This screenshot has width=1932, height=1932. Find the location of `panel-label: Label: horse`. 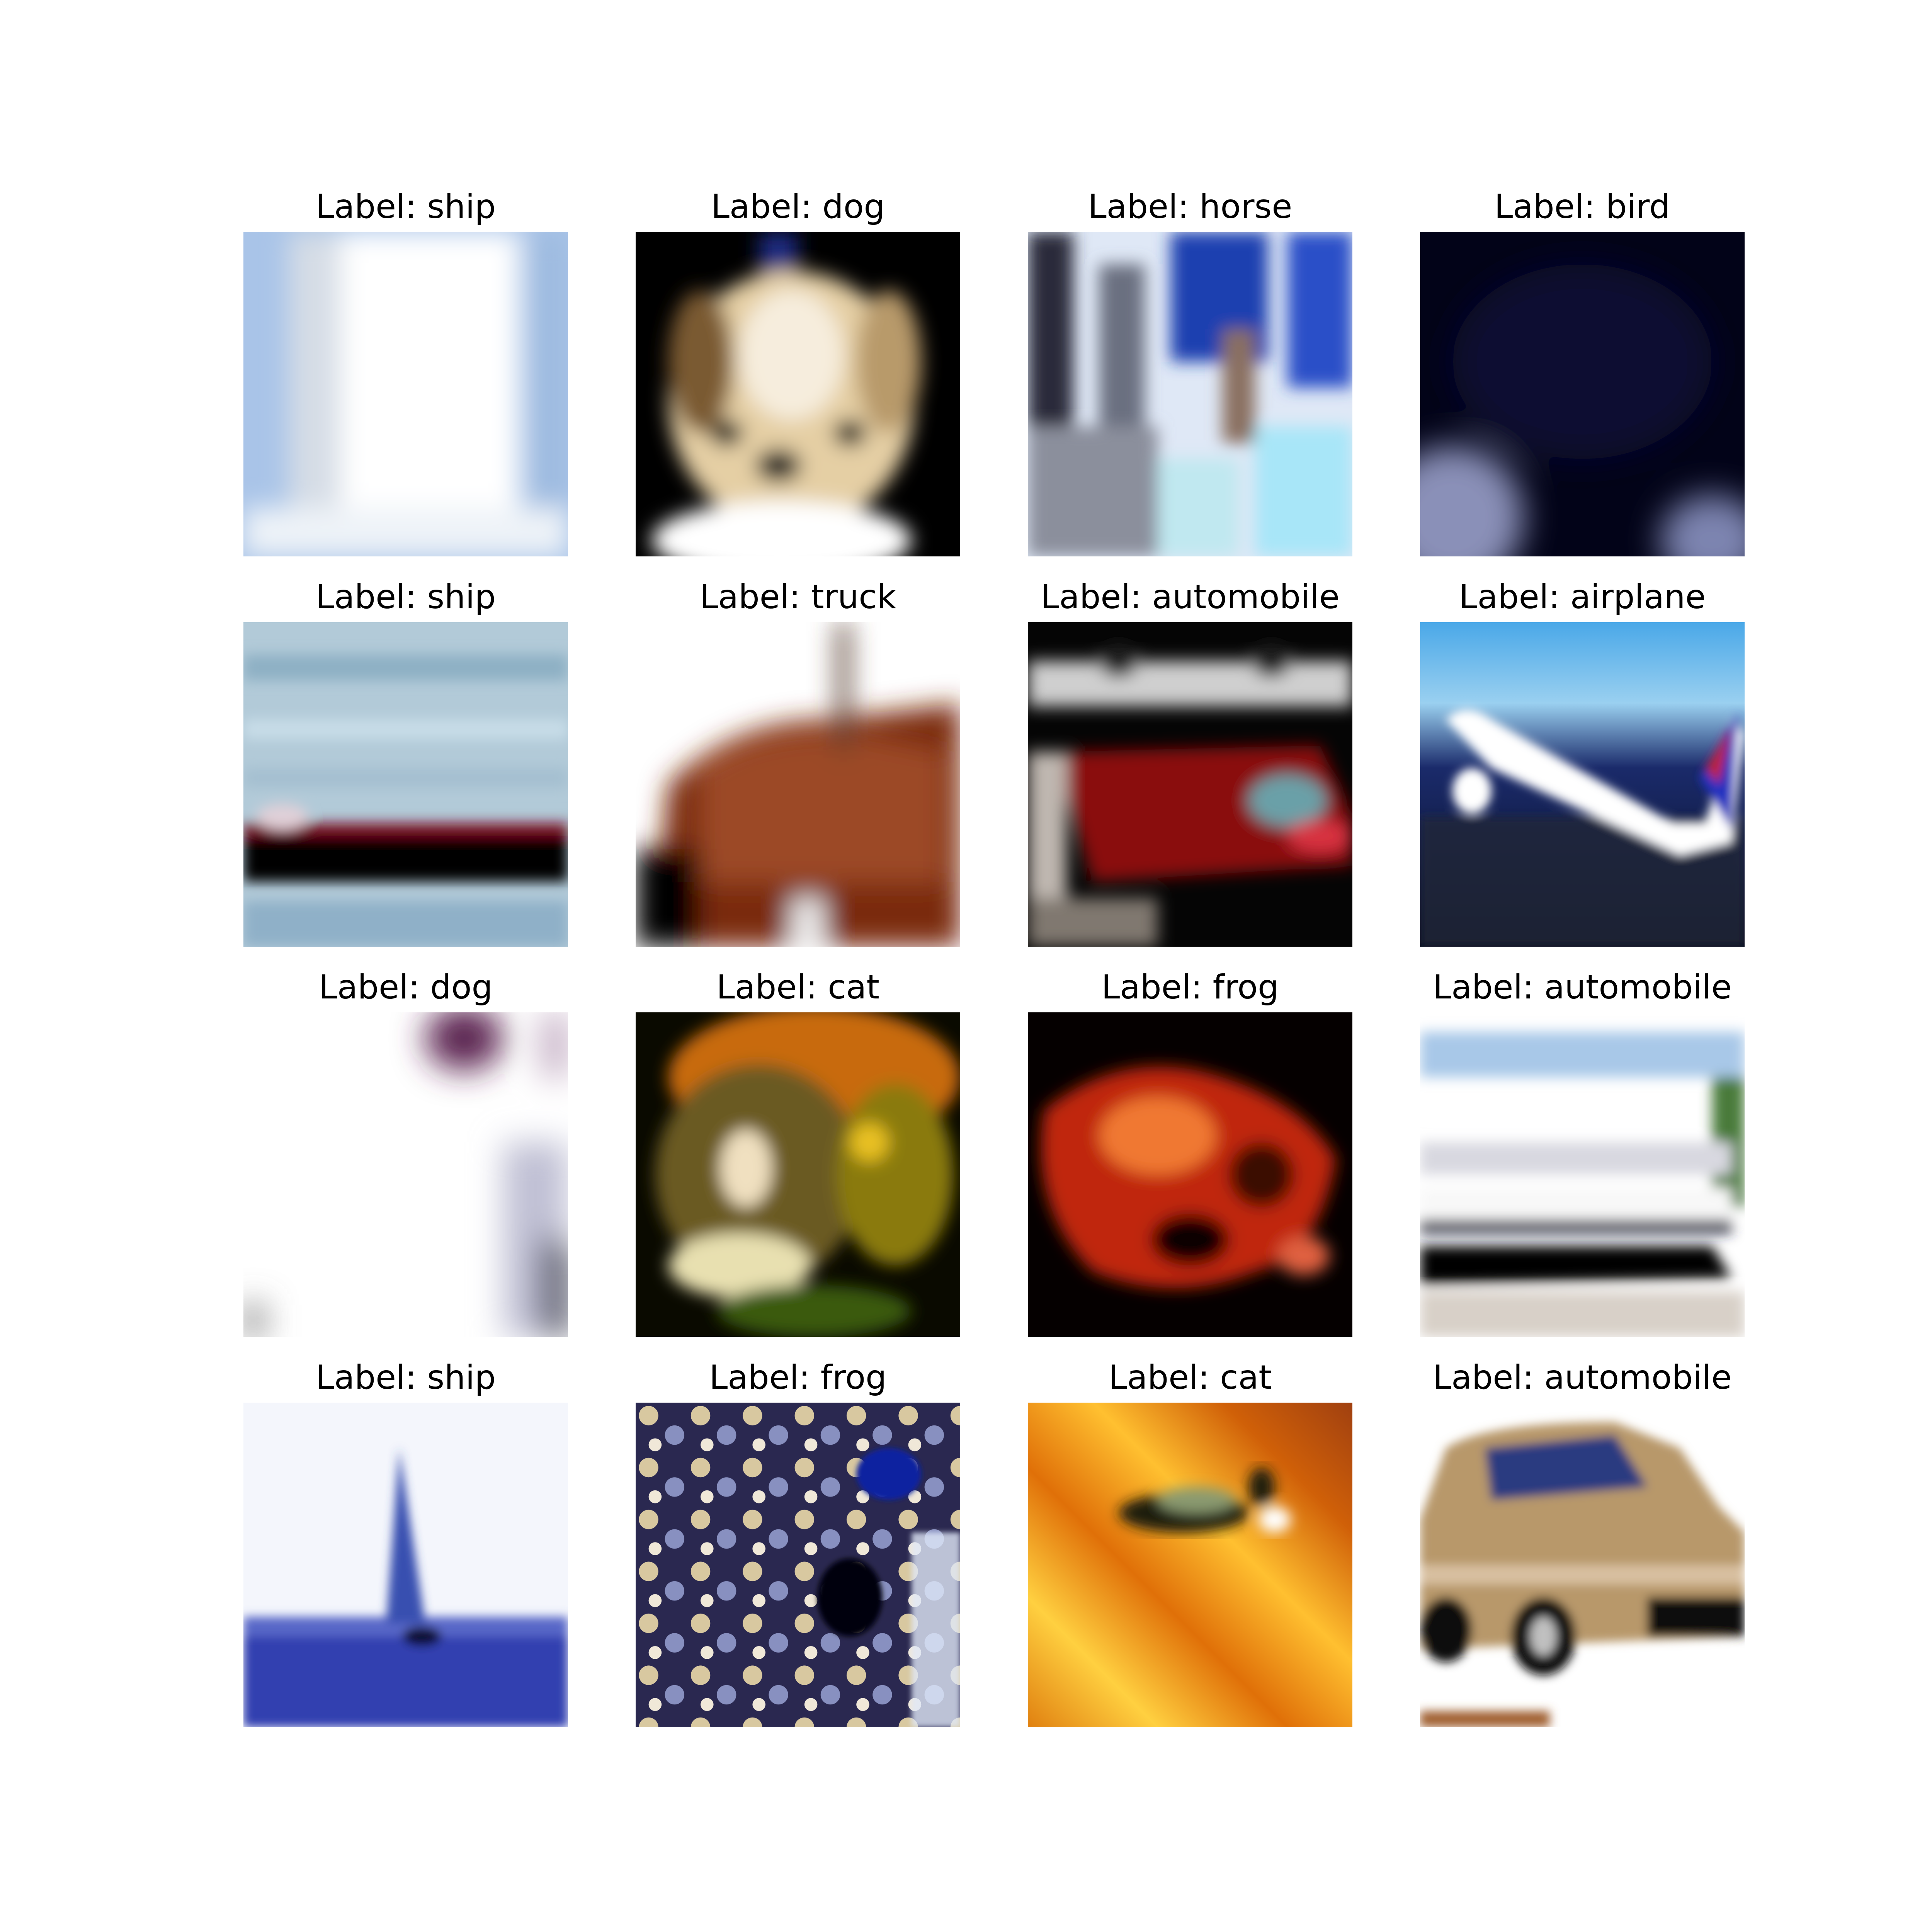

panel-label: Label: horse is located at coordinates (1191, 207).